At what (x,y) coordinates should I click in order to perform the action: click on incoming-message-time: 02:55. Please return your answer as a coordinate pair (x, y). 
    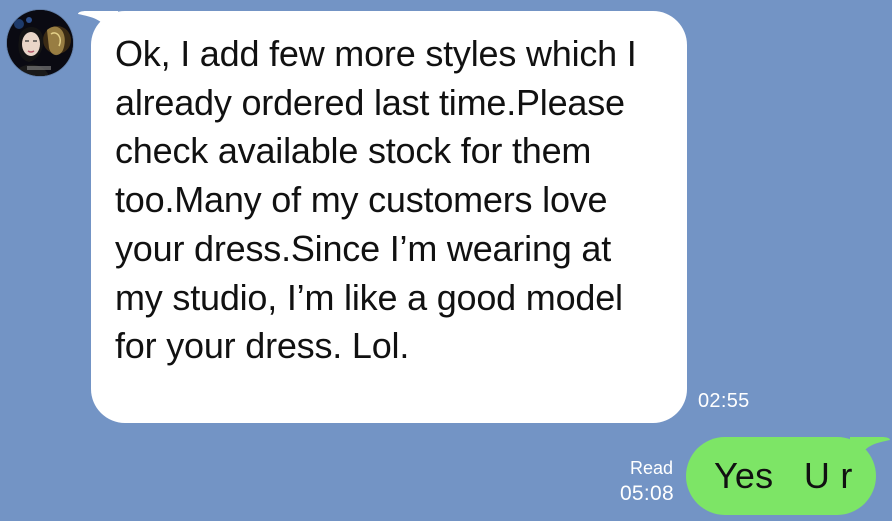
    Looking at the image, I should click on (724, 401).